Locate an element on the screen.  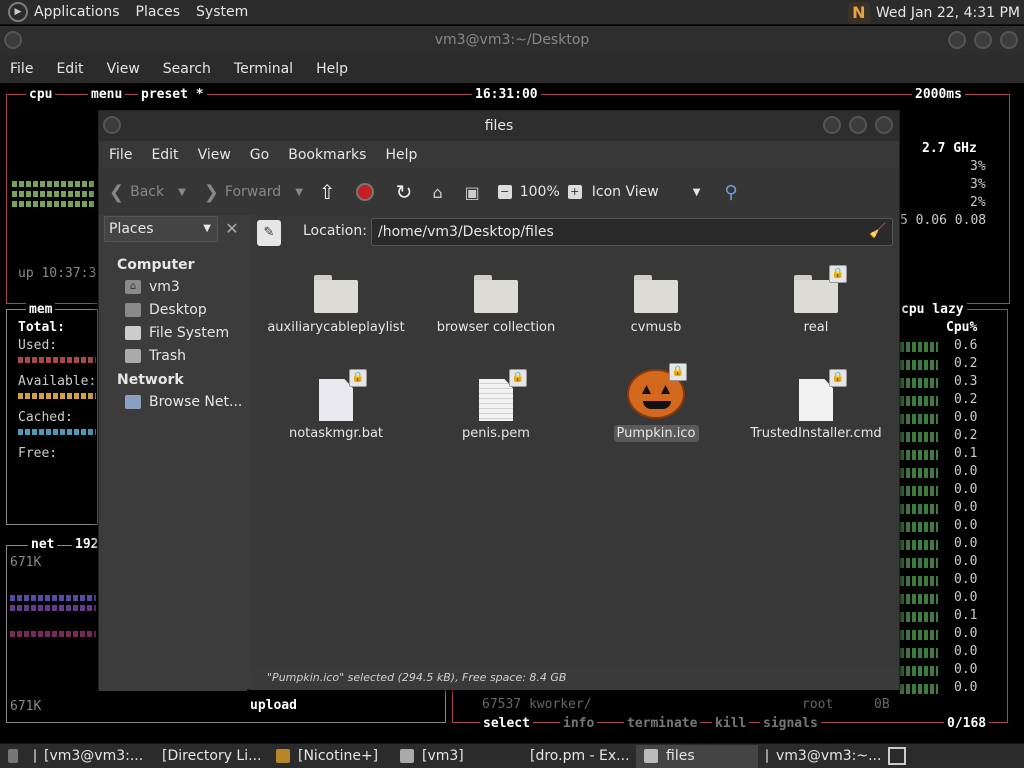
cmd-kill: kill is located at coordinates (731, 723).